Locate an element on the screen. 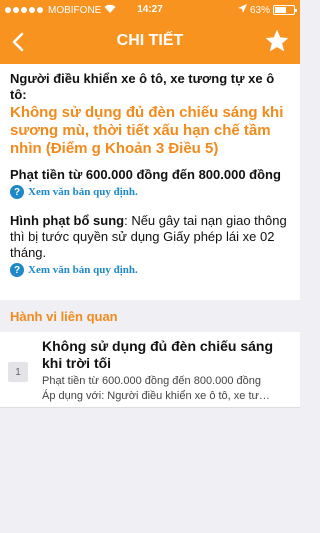  navigation-bar: CHI TIẾT is located at coordinates (150, 42).